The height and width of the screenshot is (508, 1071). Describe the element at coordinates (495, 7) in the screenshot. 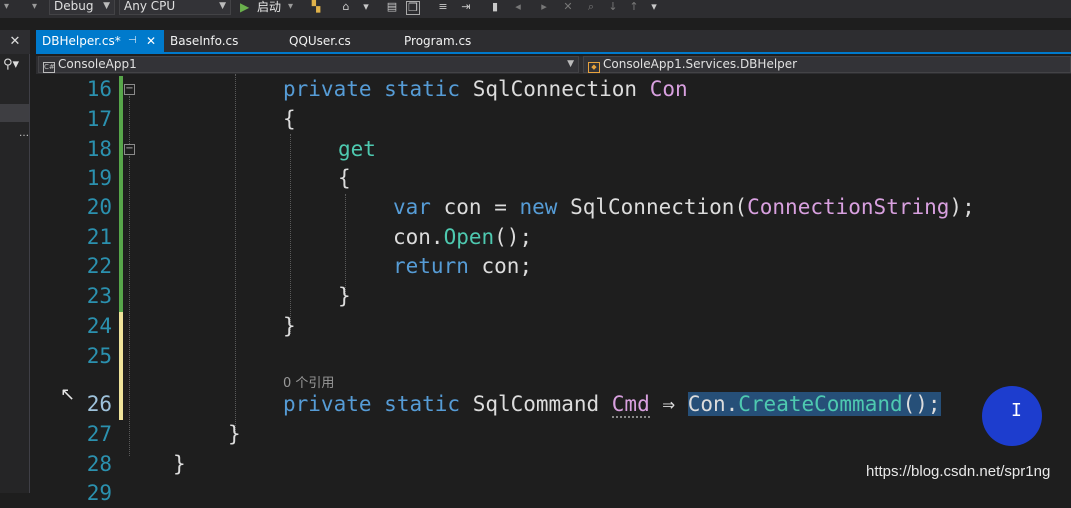

I see `bookmark-icon: ▮` at that location.